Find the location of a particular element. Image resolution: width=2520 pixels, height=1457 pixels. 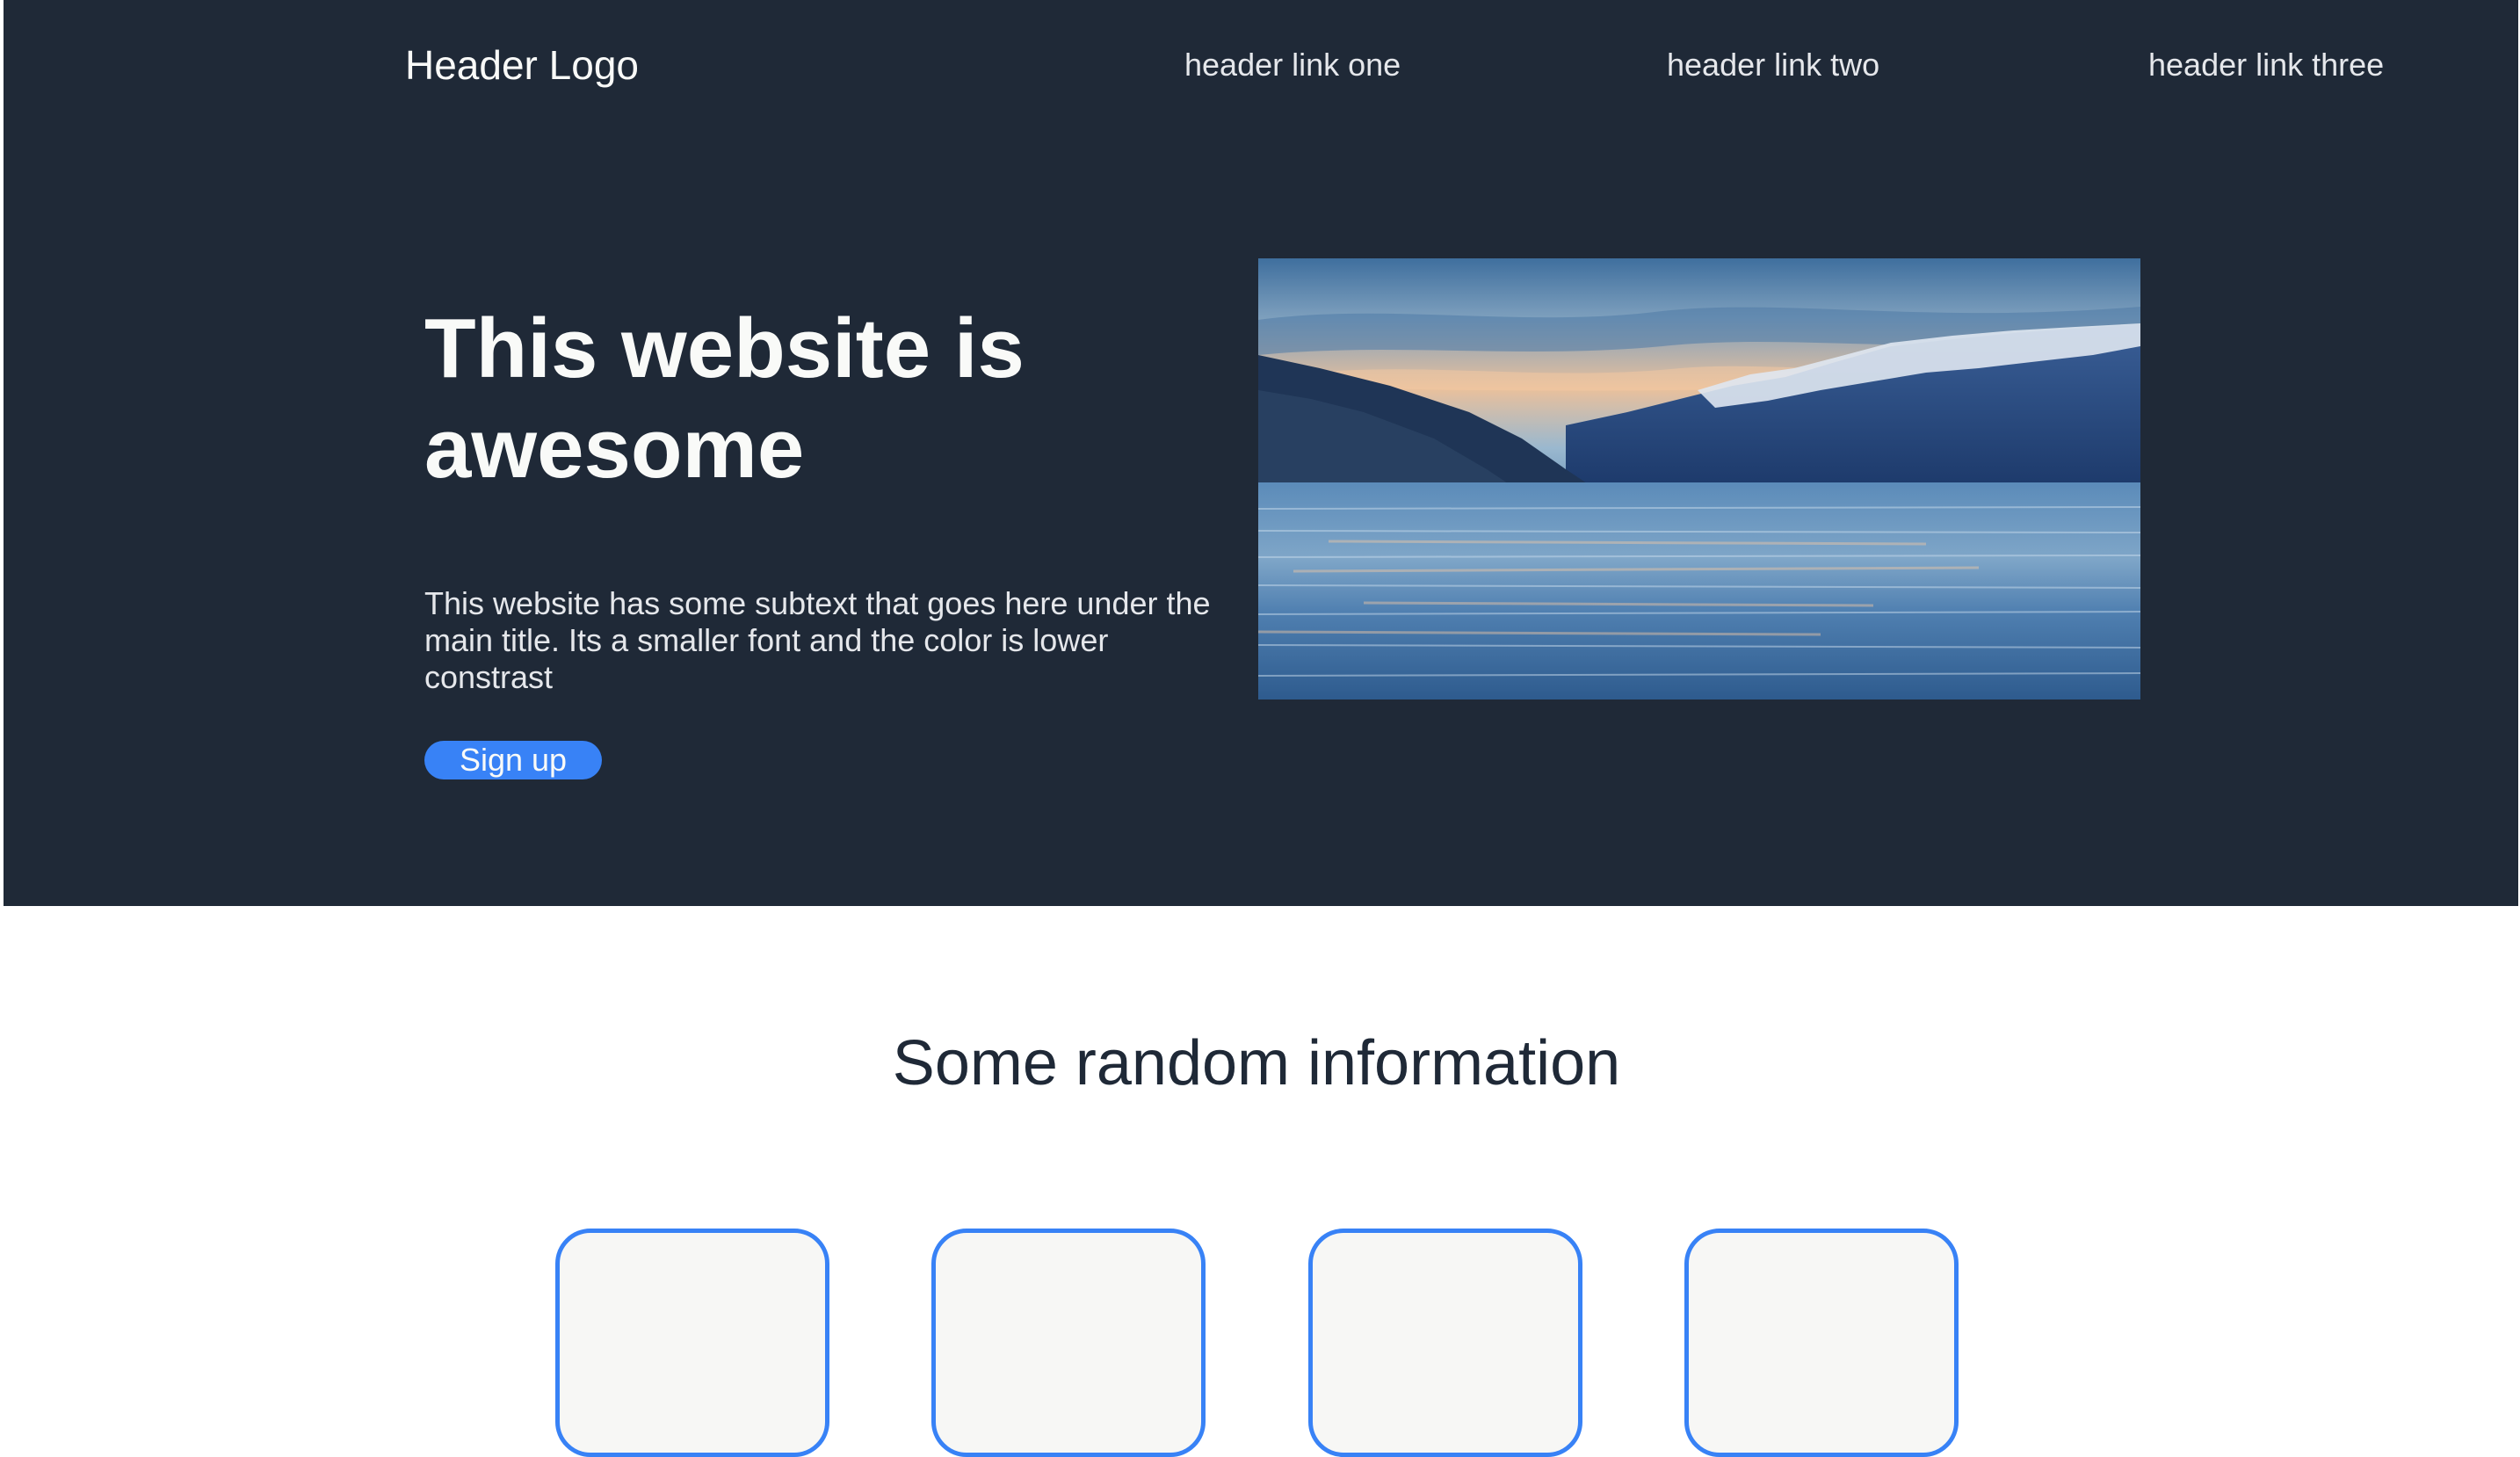

info-section-title: Some random information is located at coordinates (1256, 1063).